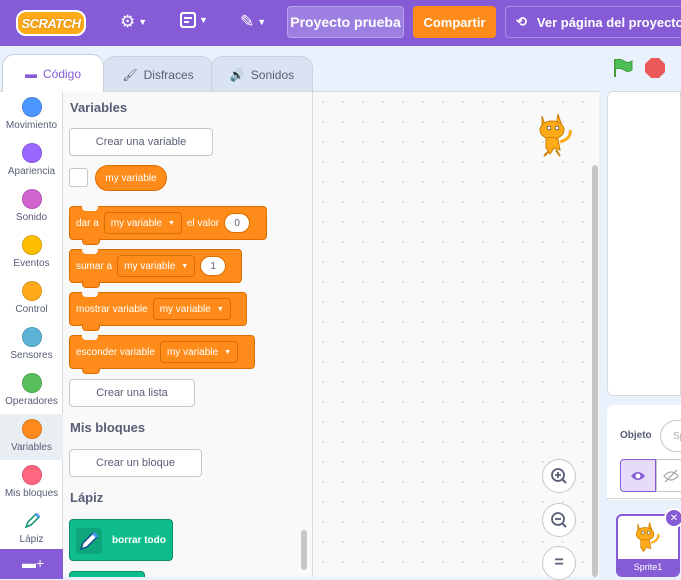 This screenshot has width=681, height=580. I want to click on category-sound: Sonido, so click(31, 207).